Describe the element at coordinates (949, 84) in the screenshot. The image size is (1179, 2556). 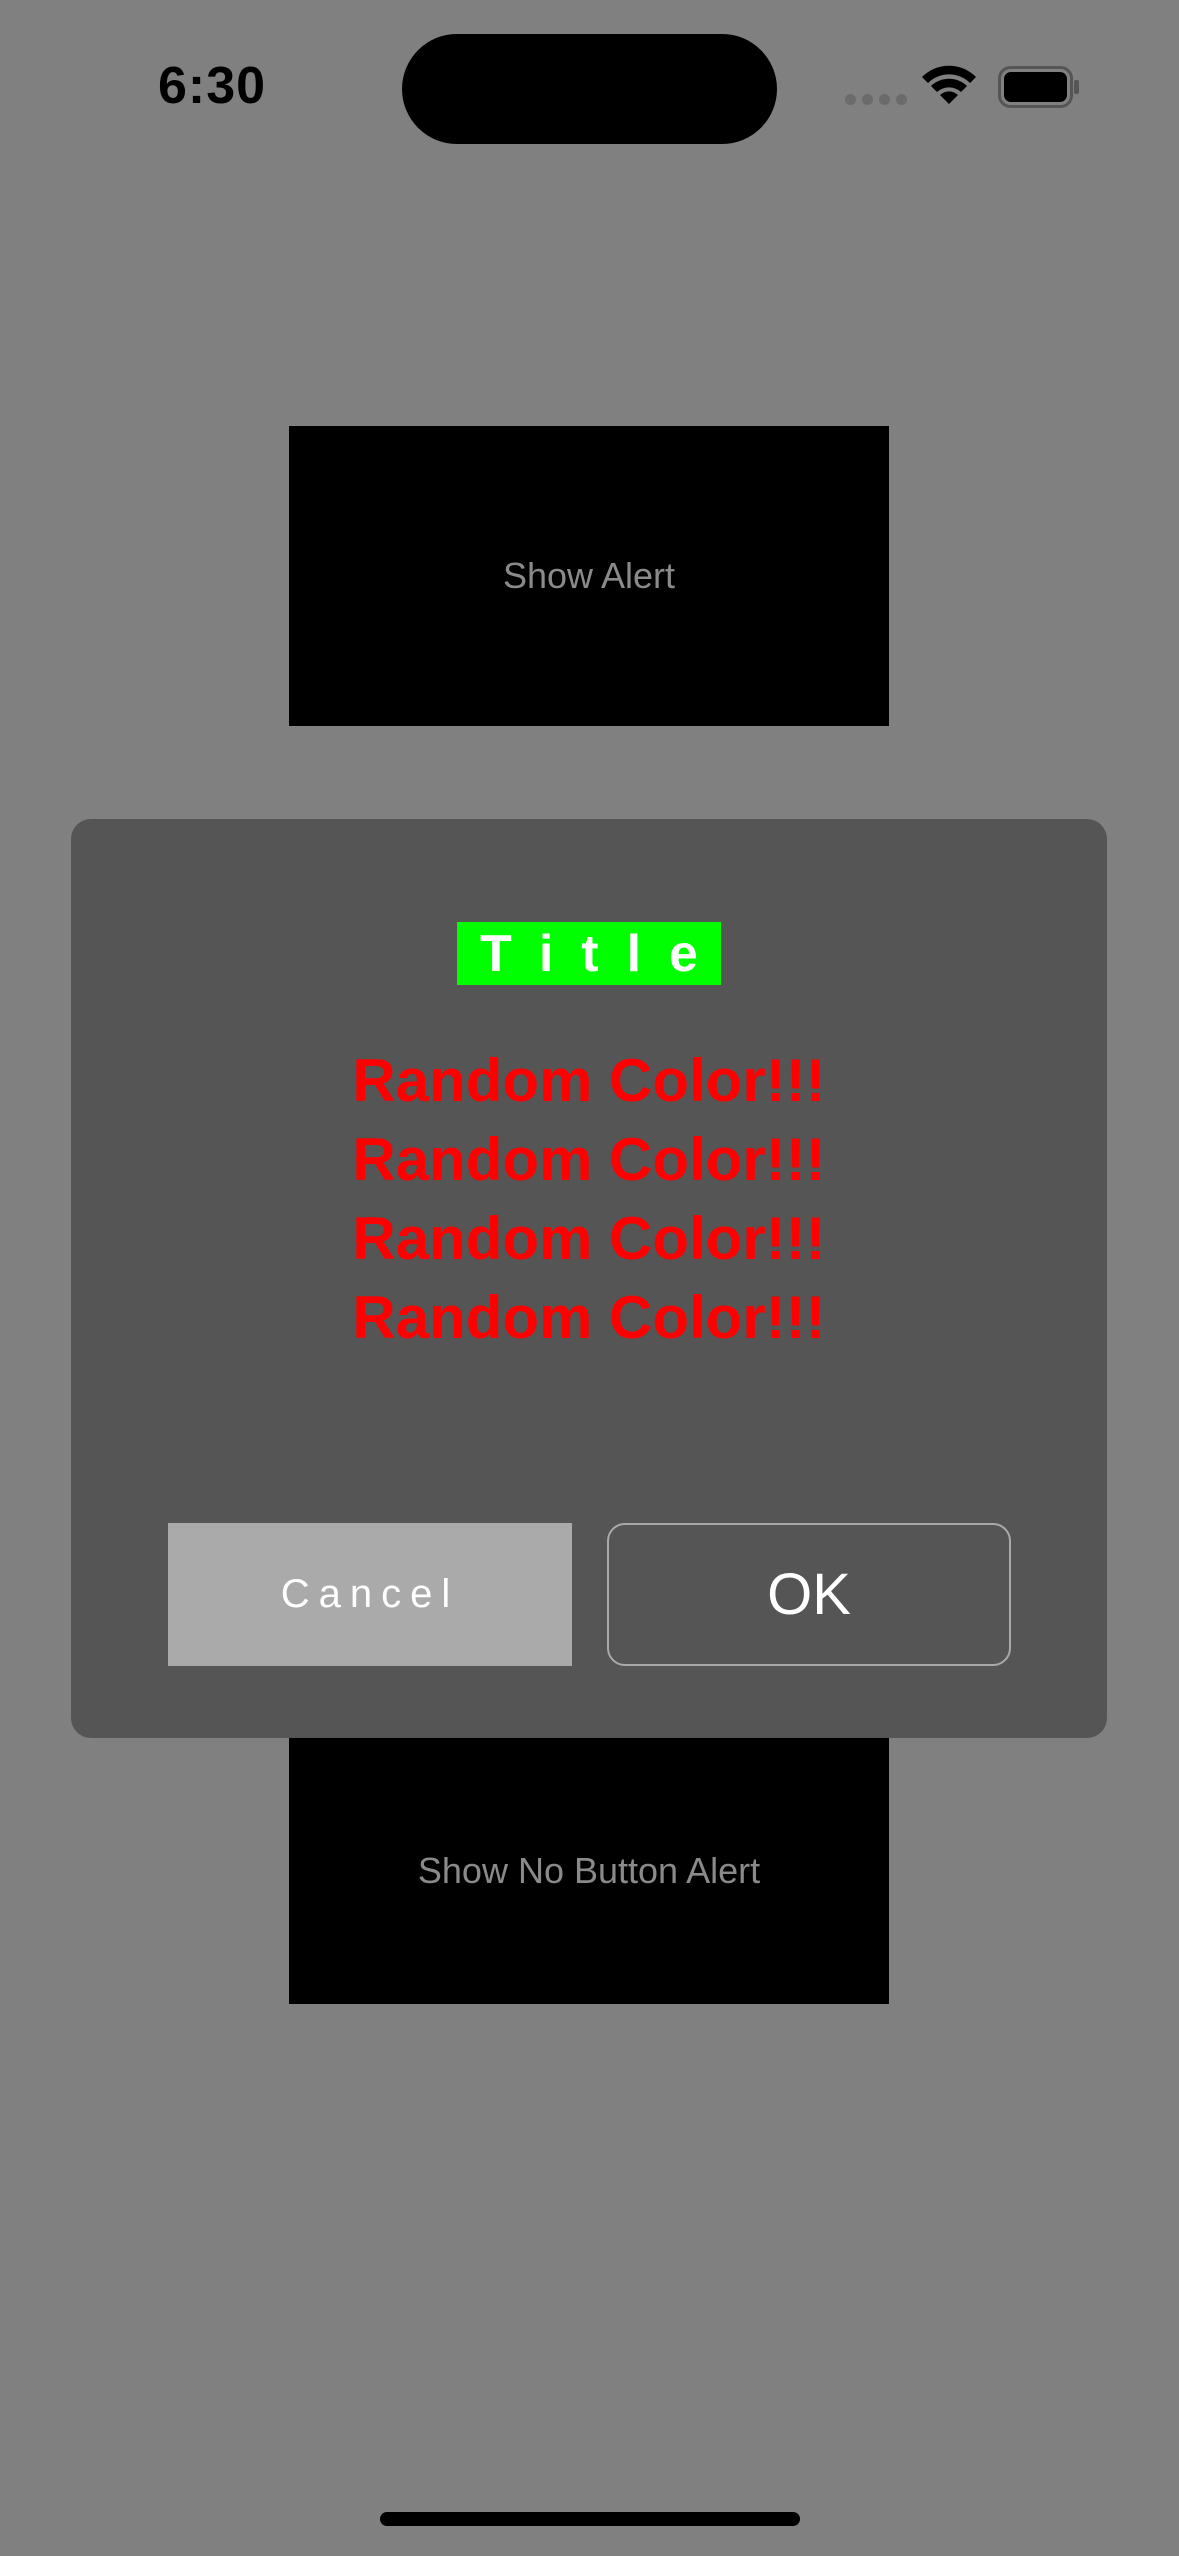
I see `wifi-icon` at that location.